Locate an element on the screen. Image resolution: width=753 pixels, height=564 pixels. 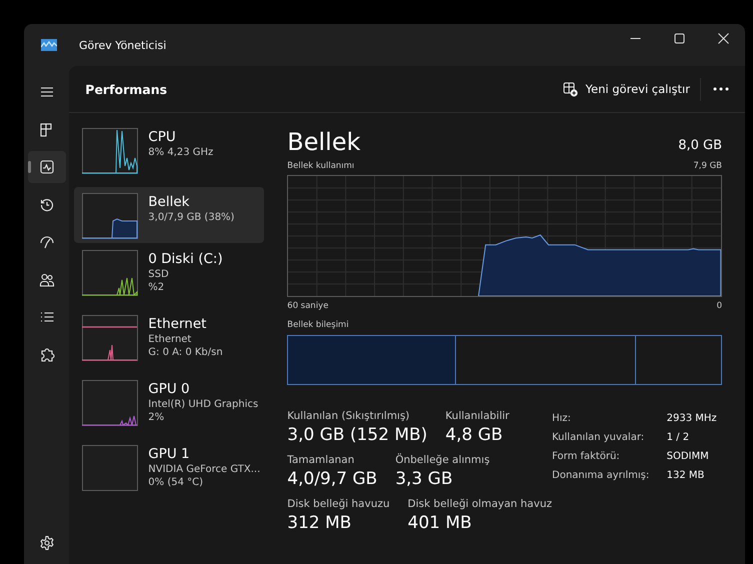
graph-label: Bellek kullanımı is located at coordinates (320, 166).